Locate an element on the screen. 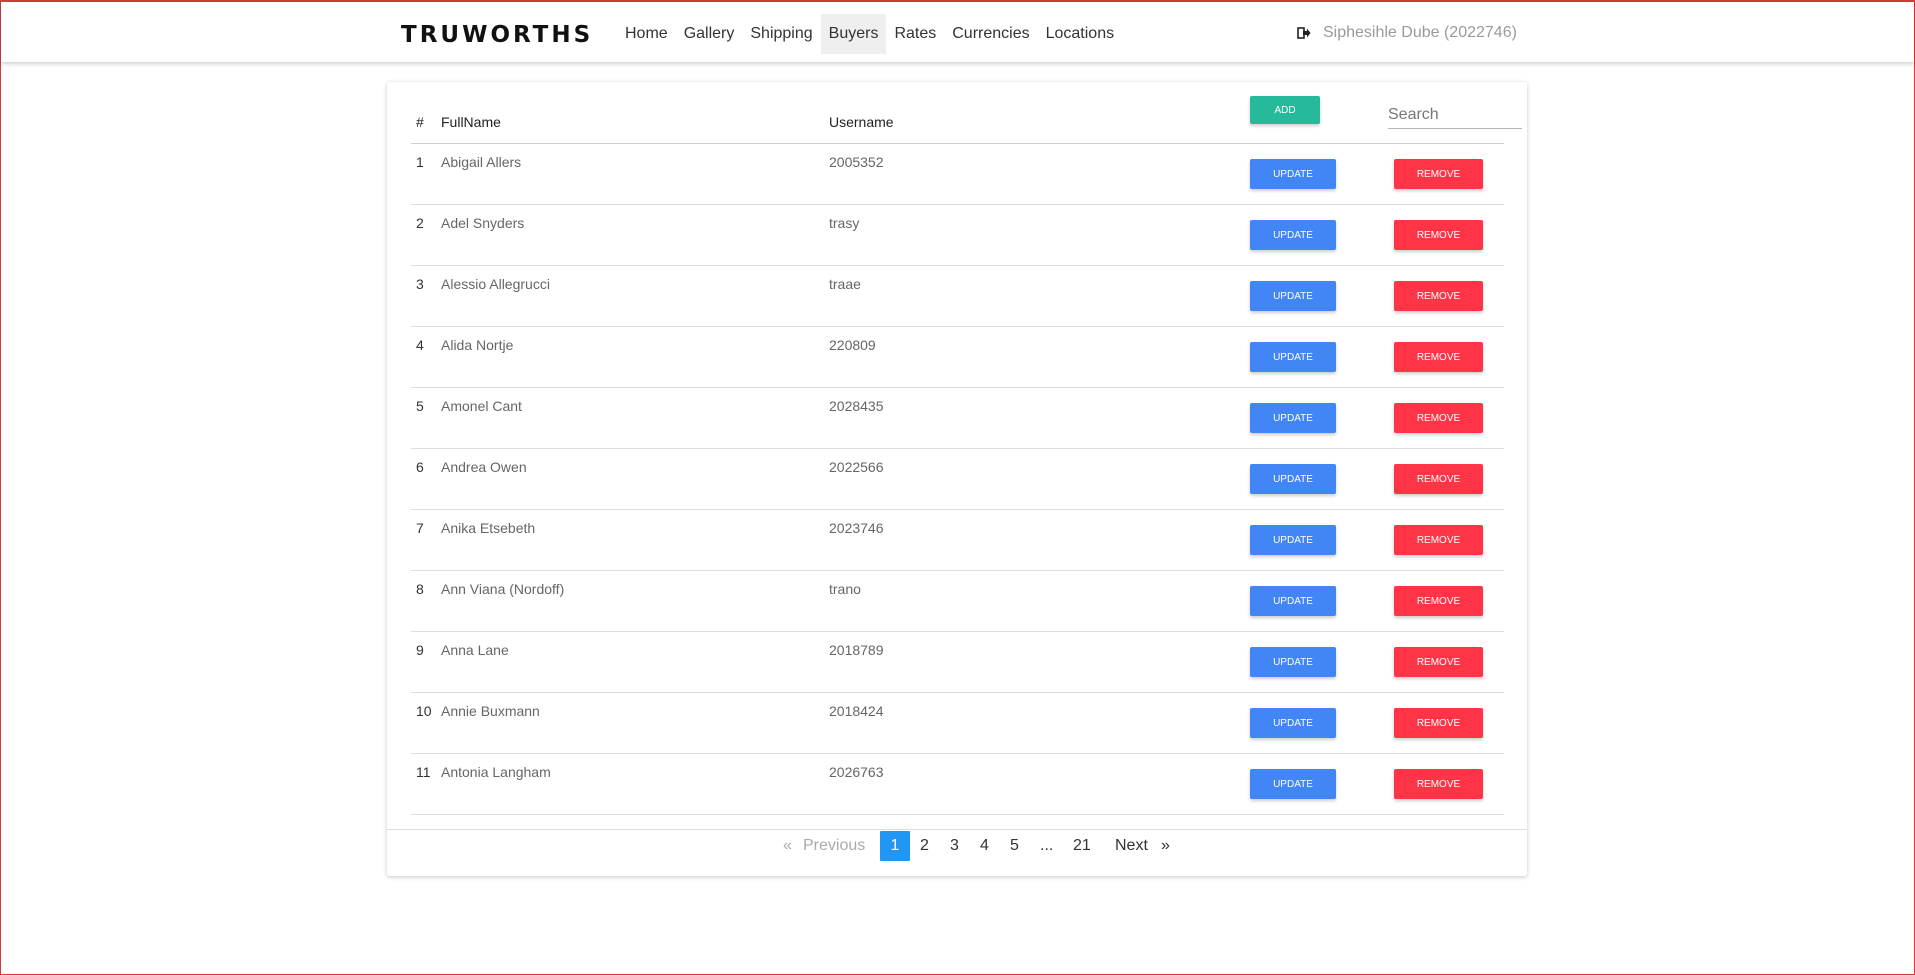 The image size is (1915, 975). table-row: 11 Antonia Langham 2026763 UPDATE REMOVE is located at coordinates (957, 784).